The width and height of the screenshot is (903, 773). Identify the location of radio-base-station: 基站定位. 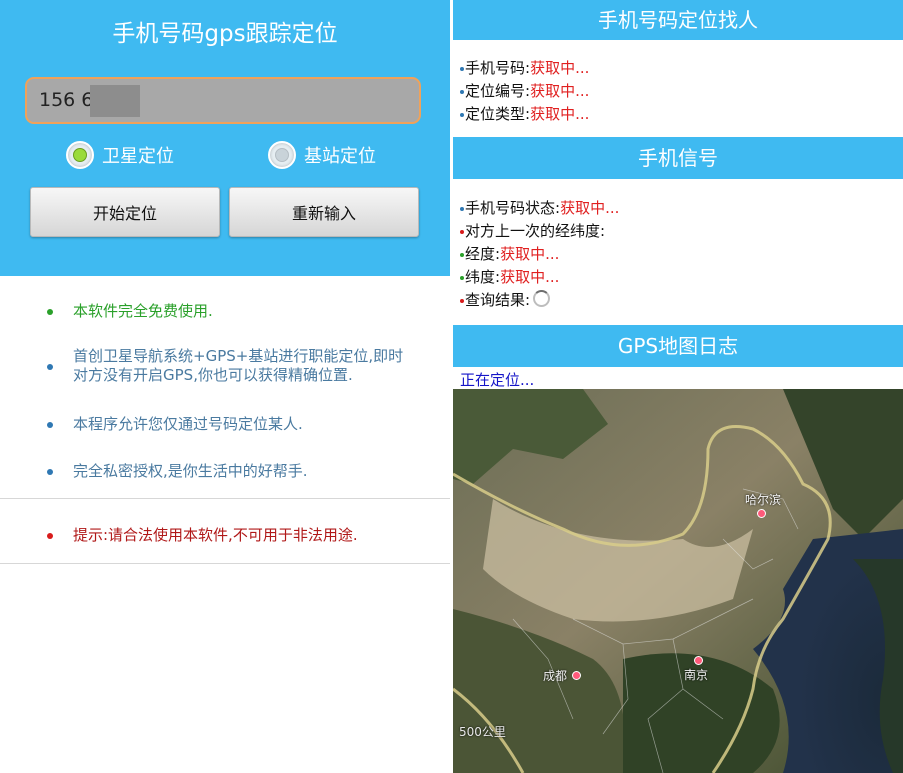
(322, 155).